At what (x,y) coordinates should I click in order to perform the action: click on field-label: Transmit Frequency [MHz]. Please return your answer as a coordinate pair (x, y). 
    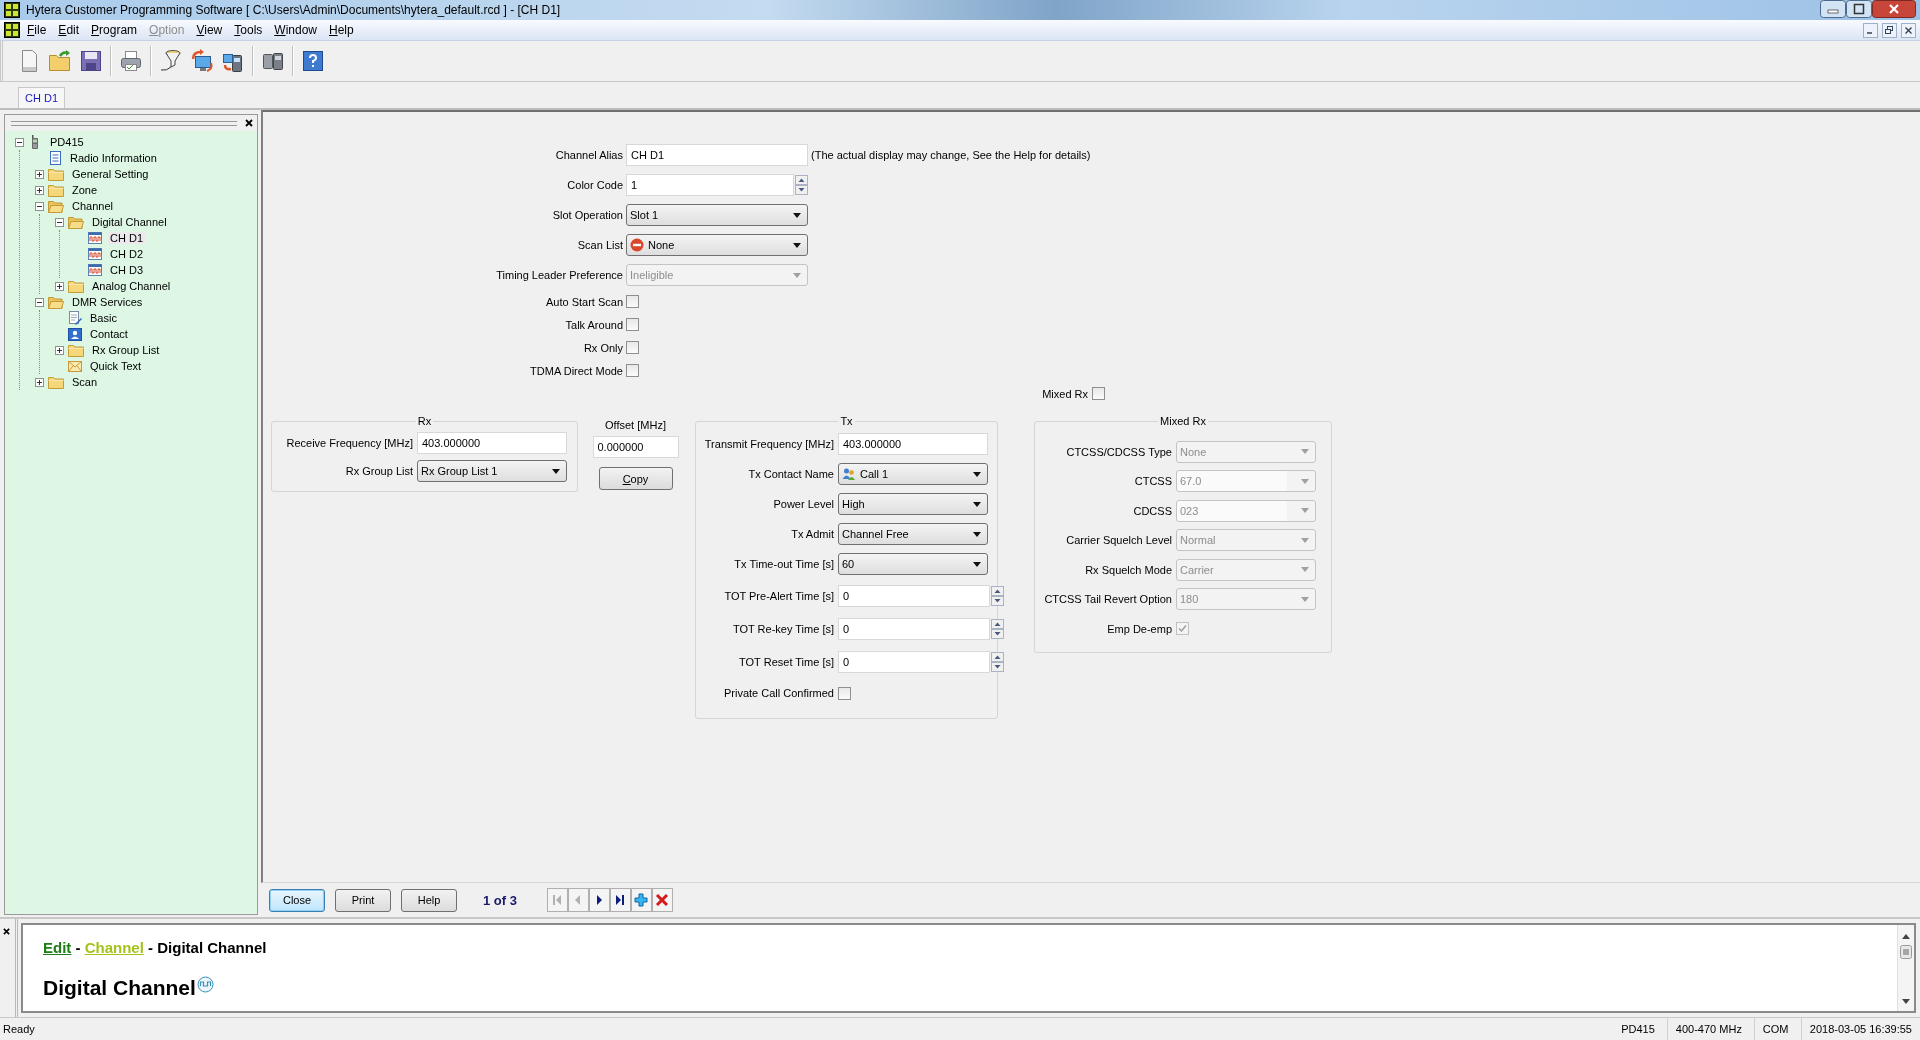
    Looking at the image, I should click on (768, 444).